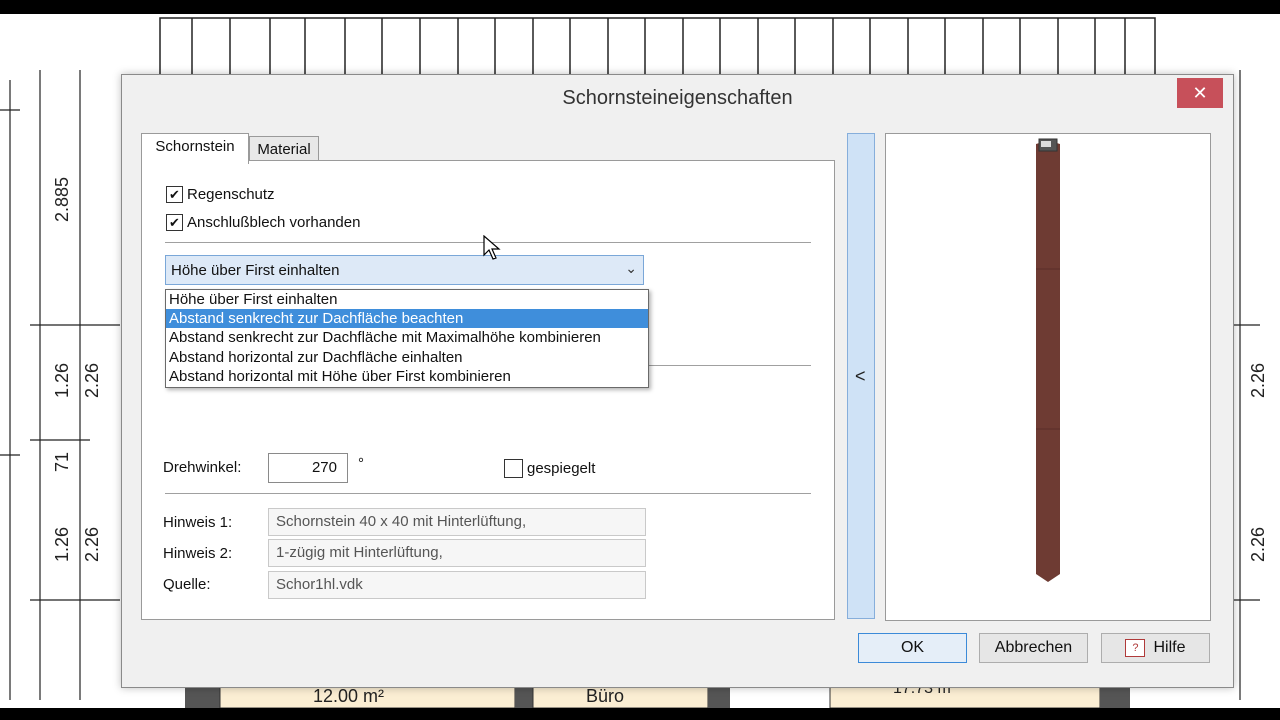  What do you see at coordinates (174, 194) in the screenshot?
I see `regenschutz-checkbox: ✔` at bounding box center [174, 194].